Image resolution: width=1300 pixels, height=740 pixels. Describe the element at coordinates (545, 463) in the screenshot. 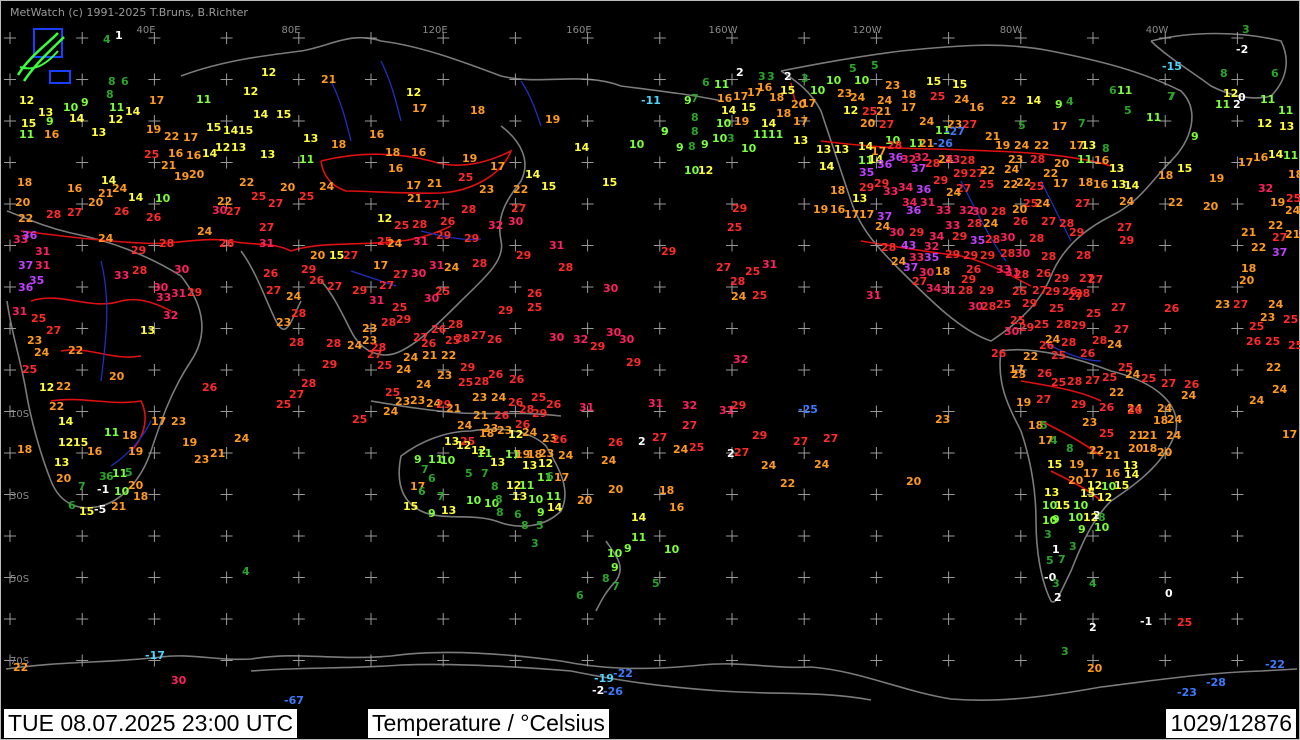

I see `station-temperature: 12` at that location.